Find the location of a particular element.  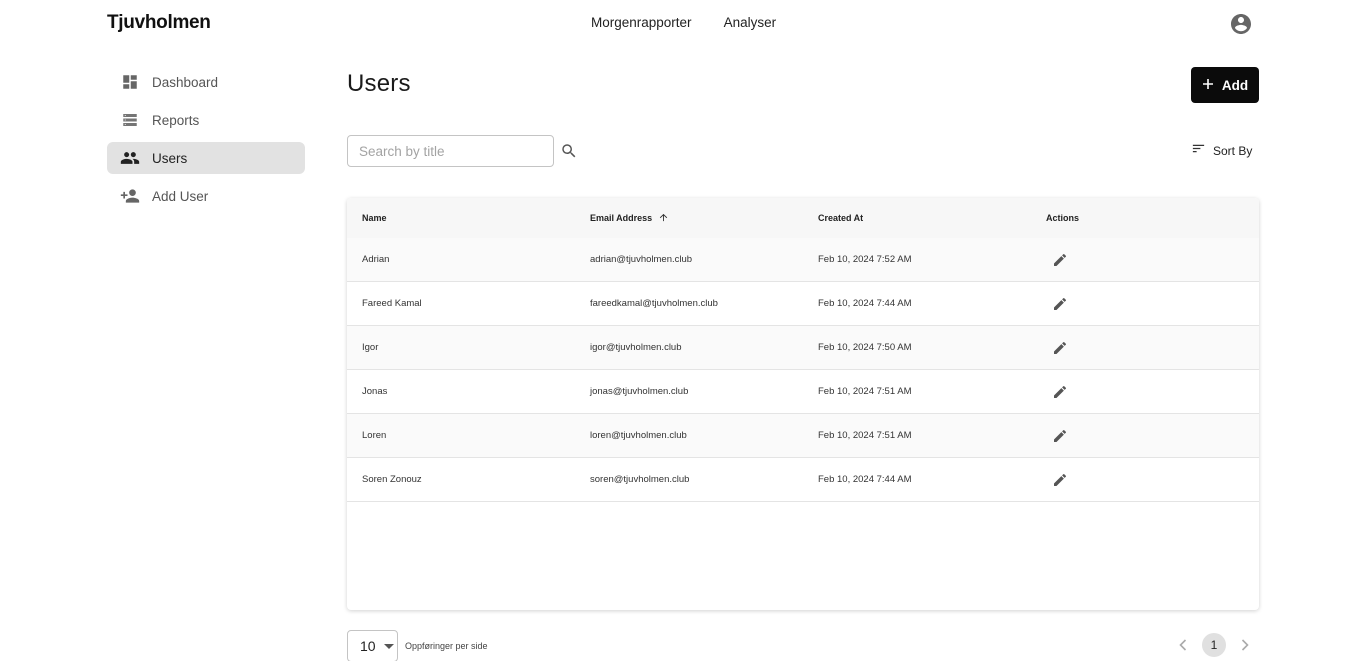

sort-by-label: Sort By is located at coordinates (1233, 151).